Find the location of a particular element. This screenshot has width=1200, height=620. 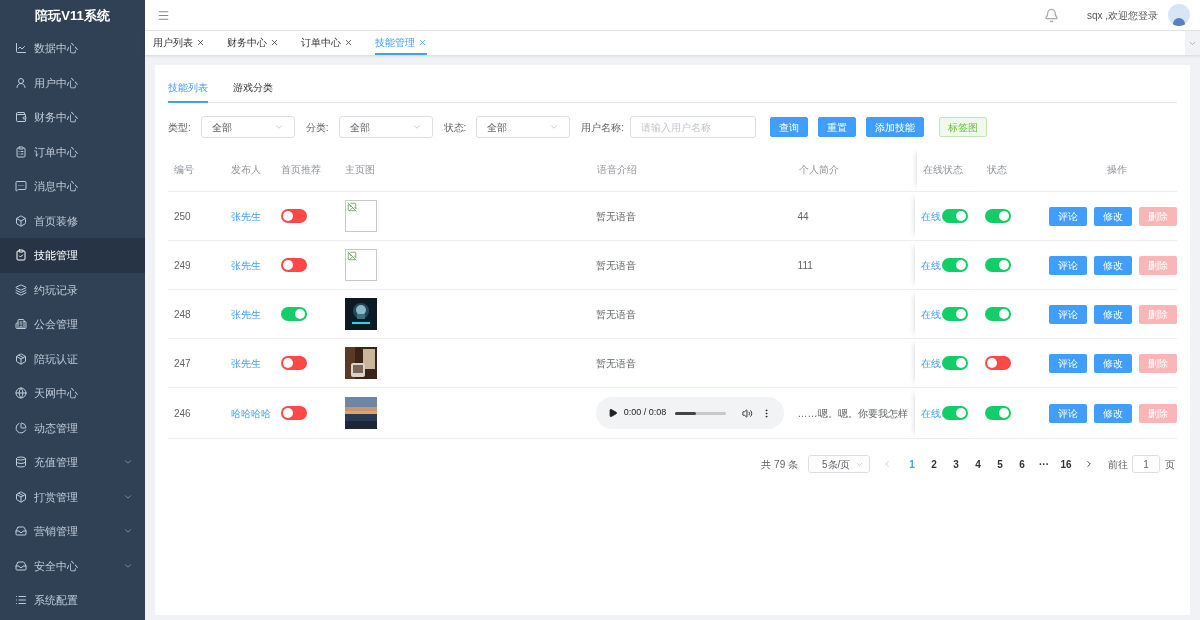

page-number: 6 is located at coordinates (1022, 464).